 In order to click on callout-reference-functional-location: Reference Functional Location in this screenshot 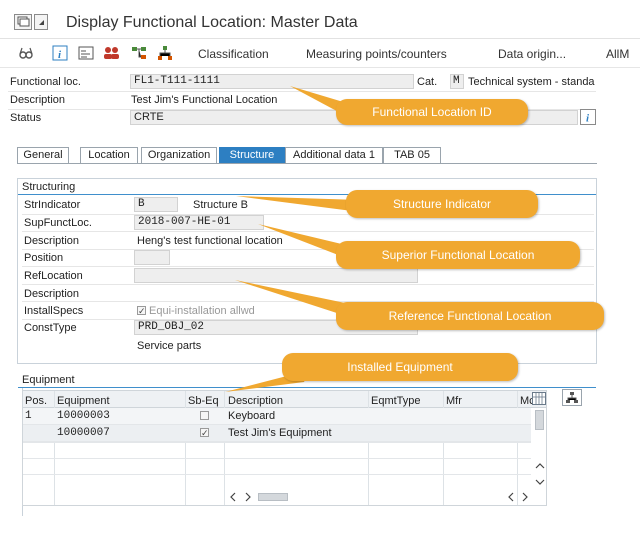, I will do `click(470, 316)`.